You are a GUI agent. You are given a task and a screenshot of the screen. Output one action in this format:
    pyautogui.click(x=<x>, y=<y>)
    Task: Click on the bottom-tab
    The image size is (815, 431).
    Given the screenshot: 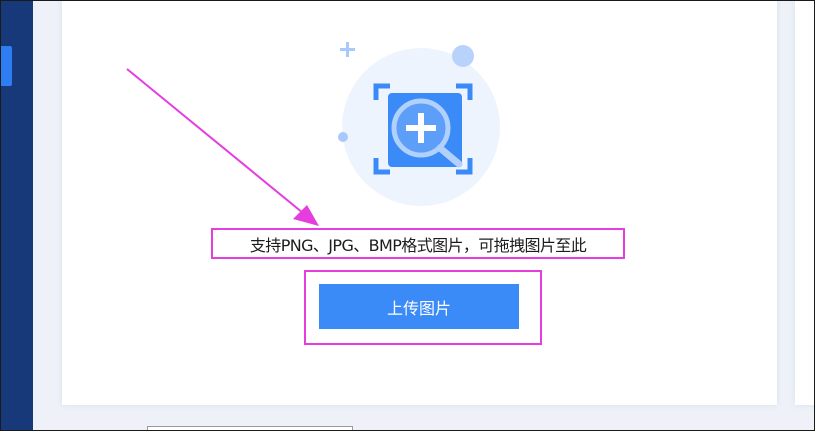 What is the action you would take?
    pyautogui.click(x=250, y=428)
    